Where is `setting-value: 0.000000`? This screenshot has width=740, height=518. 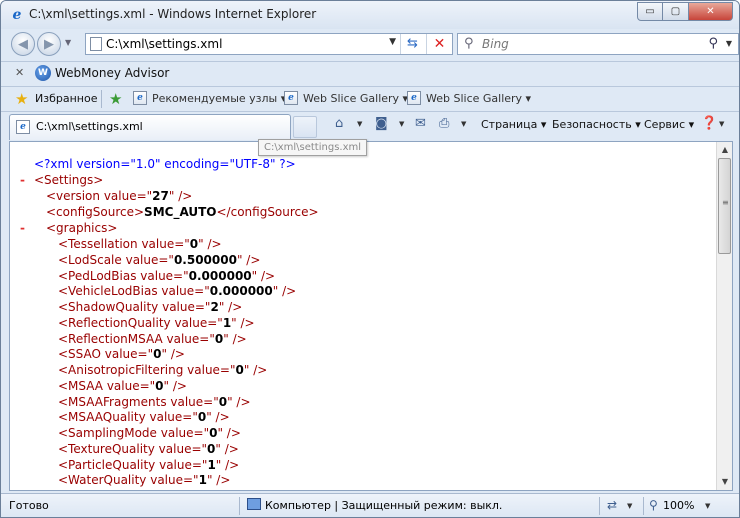
setting-value: 0.000000 is located at coordinates (241, 291).